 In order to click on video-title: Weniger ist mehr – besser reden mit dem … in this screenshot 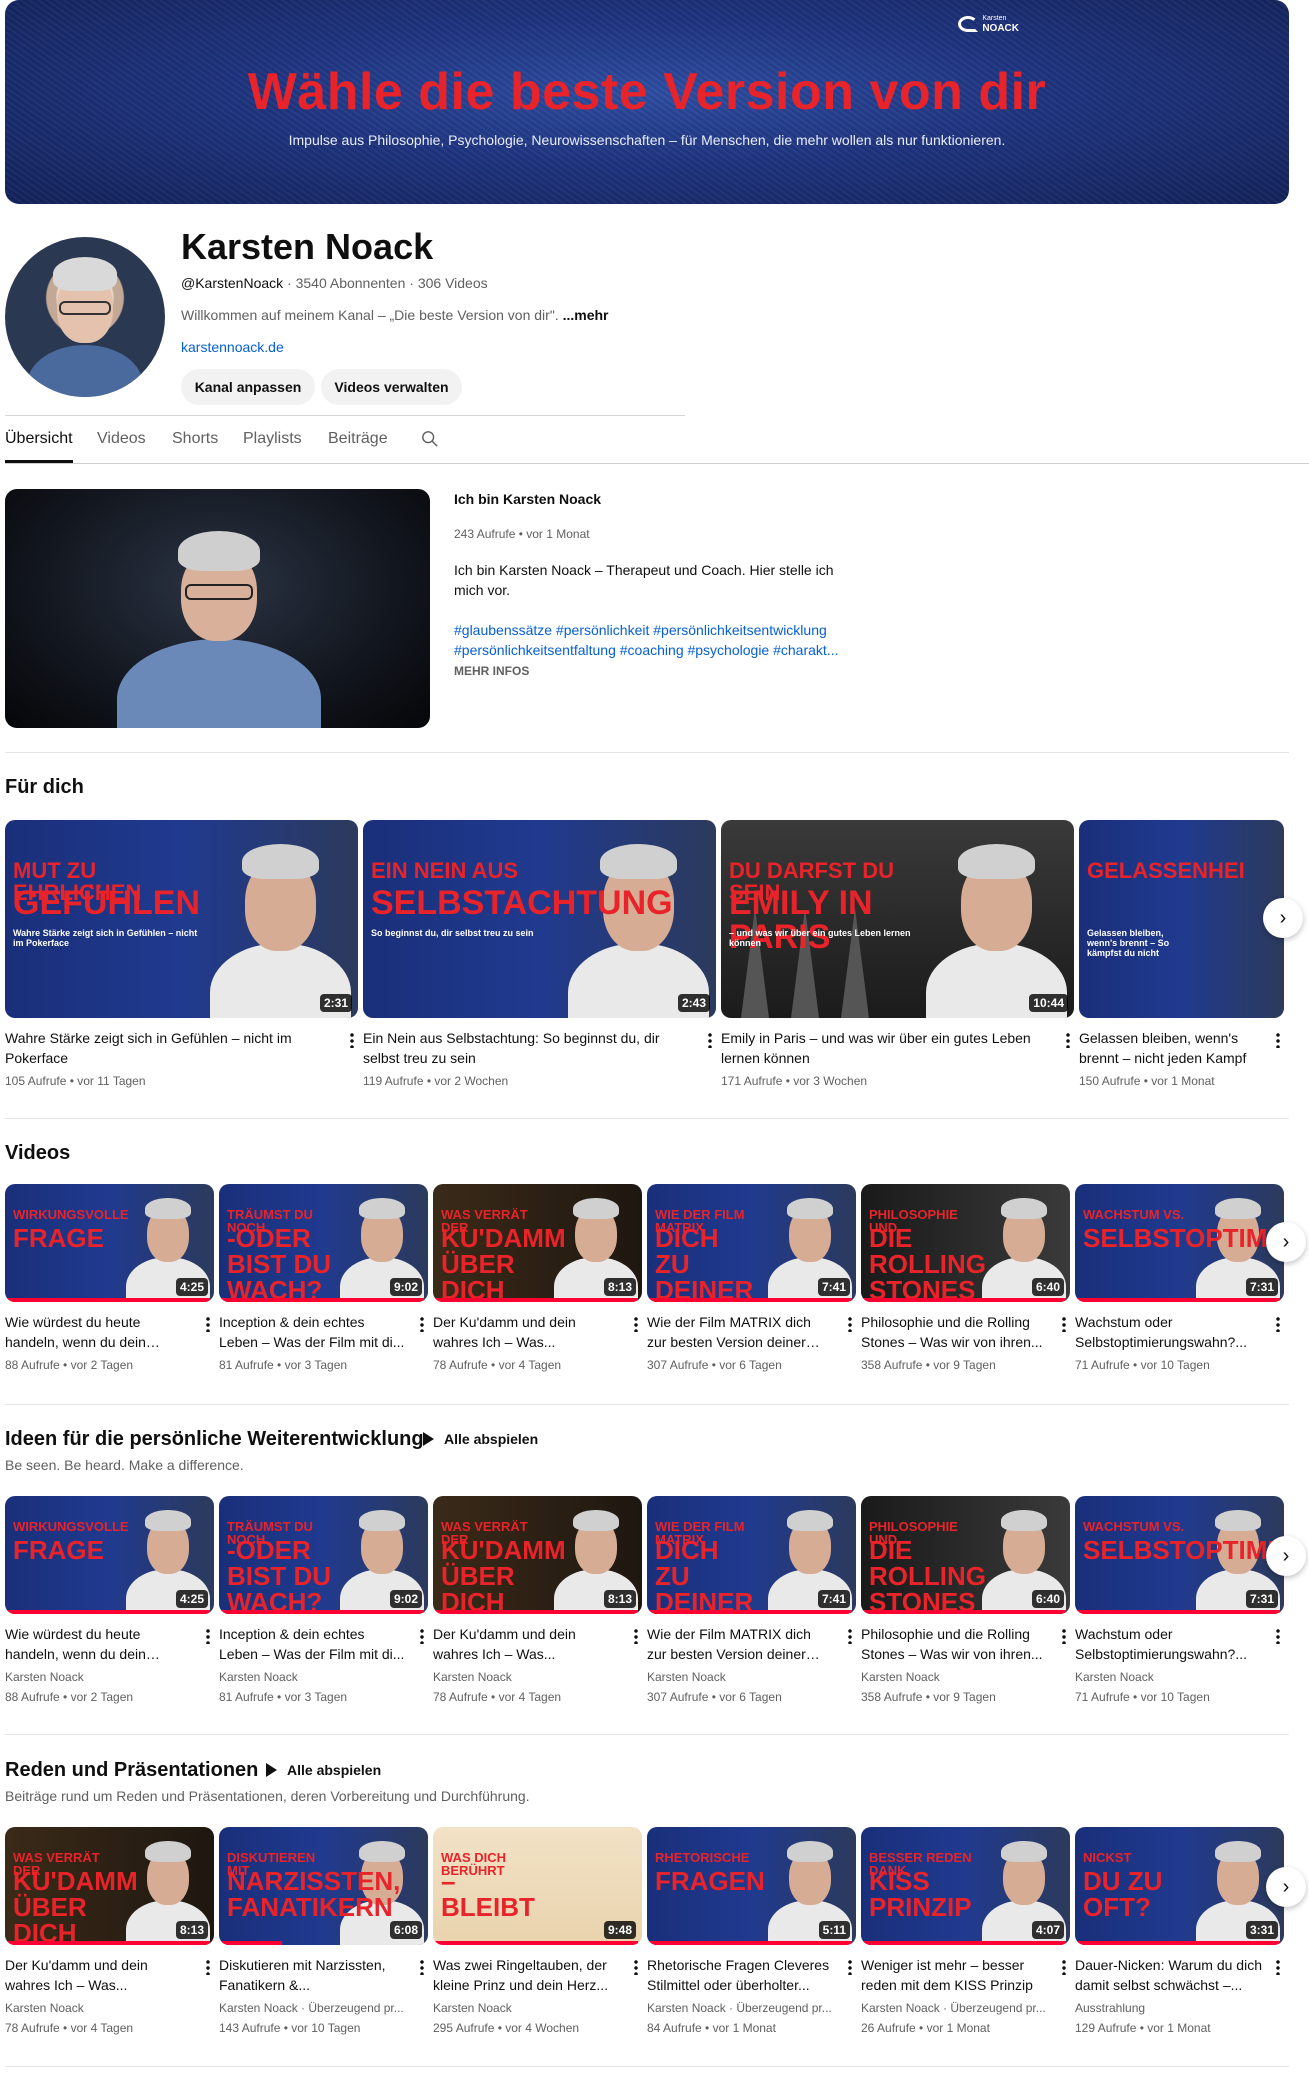, I will do `click(965, 1975)`.